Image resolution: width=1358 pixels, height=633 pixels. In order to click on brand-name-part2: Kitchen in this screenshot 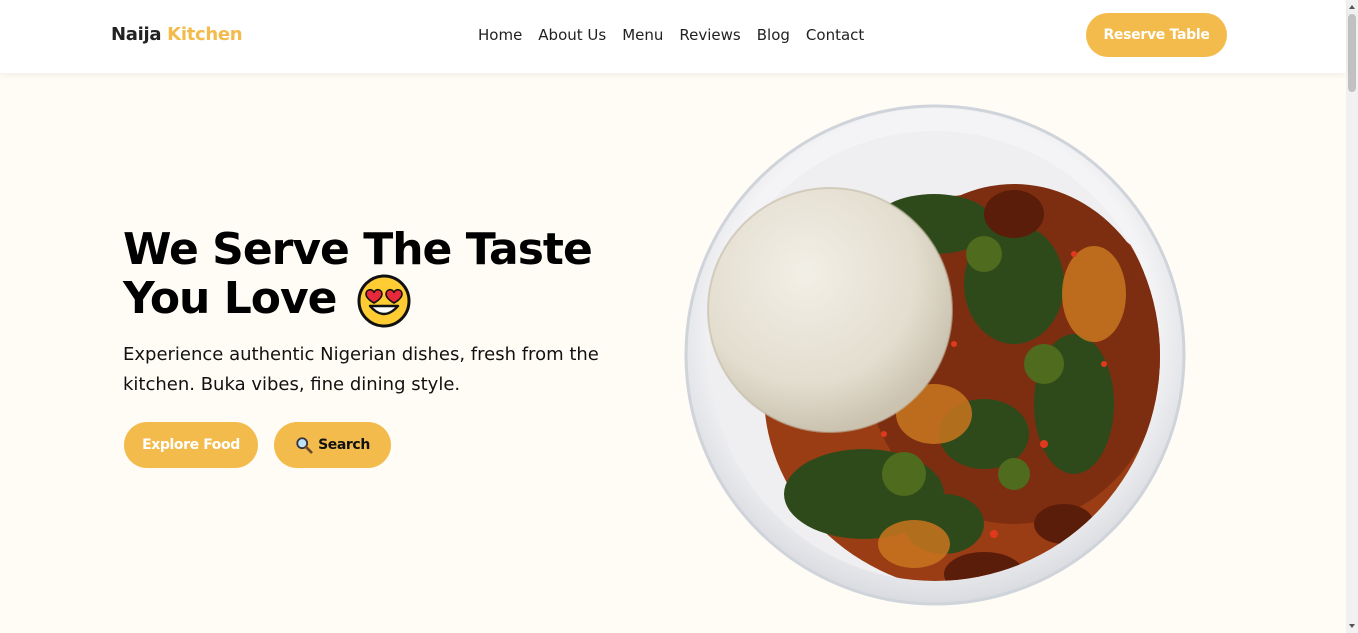, I will do `click(205, 34)`.